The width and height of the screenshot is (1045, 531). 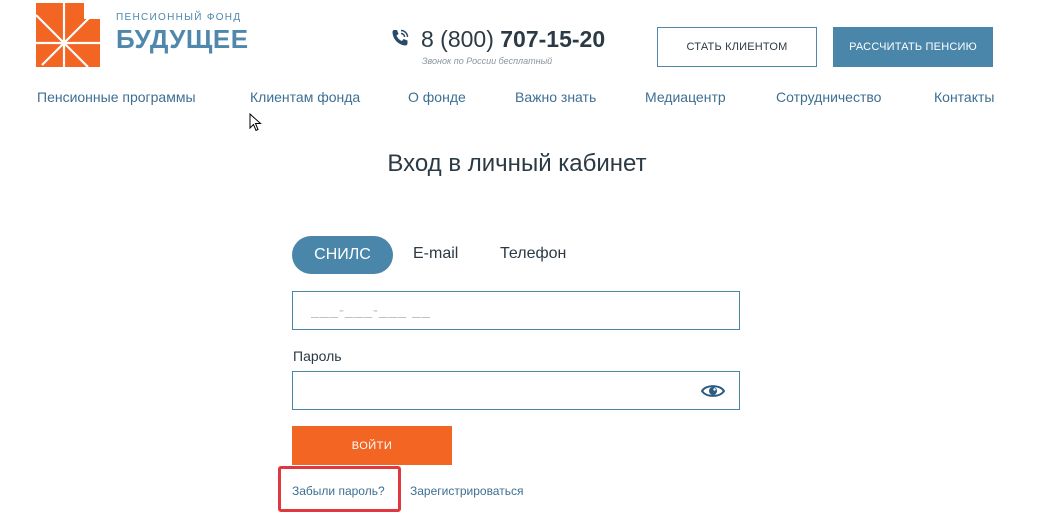 What do you see at coordinates (255, 122) in the screenshot?
I see `mouse-cursor-icon` at bounding box center [255, 122].